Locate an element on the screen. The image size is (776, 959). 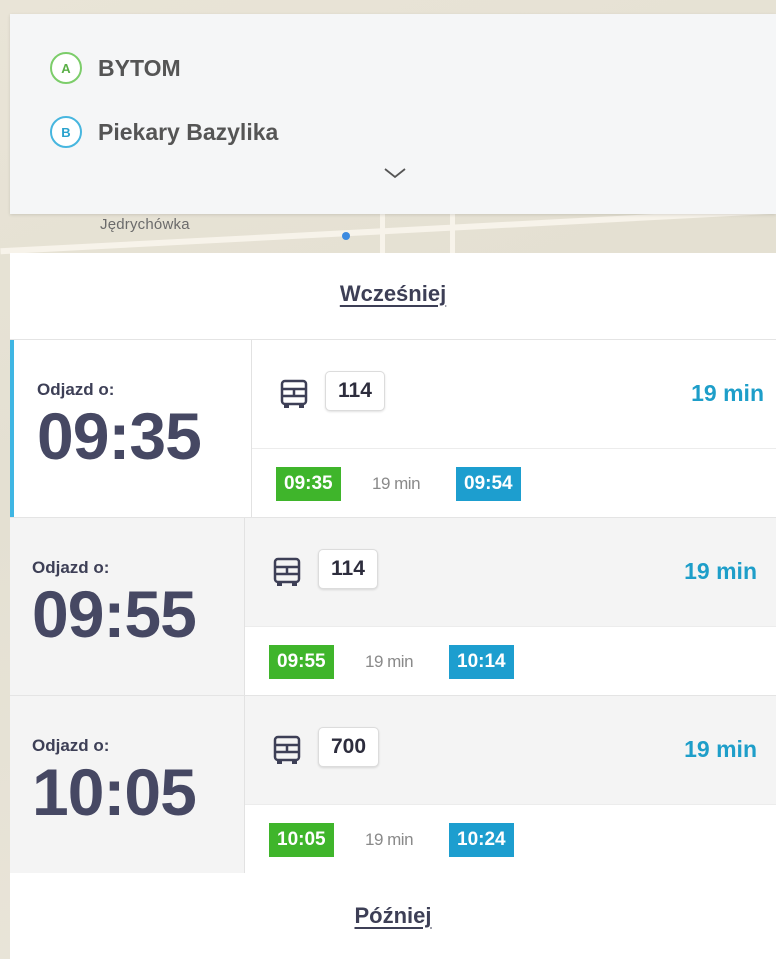
map-place-label: Jędrychówka is located at coordinates (145, 224).